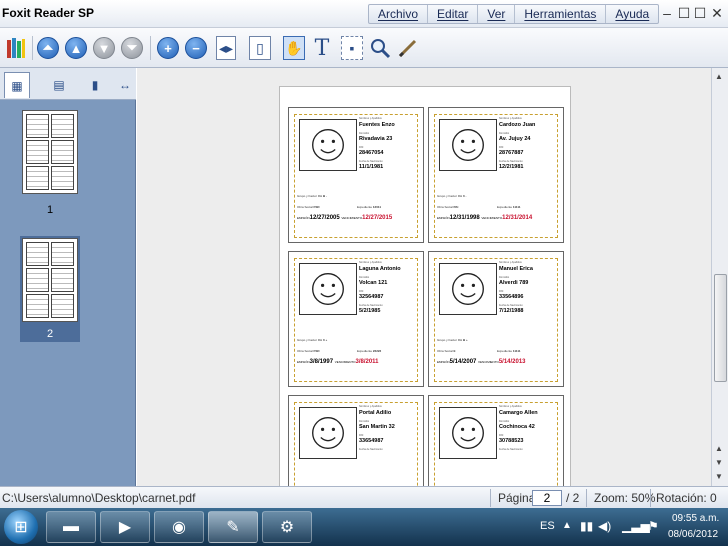 The height and width of the screenshot is (546, 728). What do you see at coordinates (48, 48) in the screenshot?
I see `first-page-icon: ⏶` at bounding box center [48, 48].